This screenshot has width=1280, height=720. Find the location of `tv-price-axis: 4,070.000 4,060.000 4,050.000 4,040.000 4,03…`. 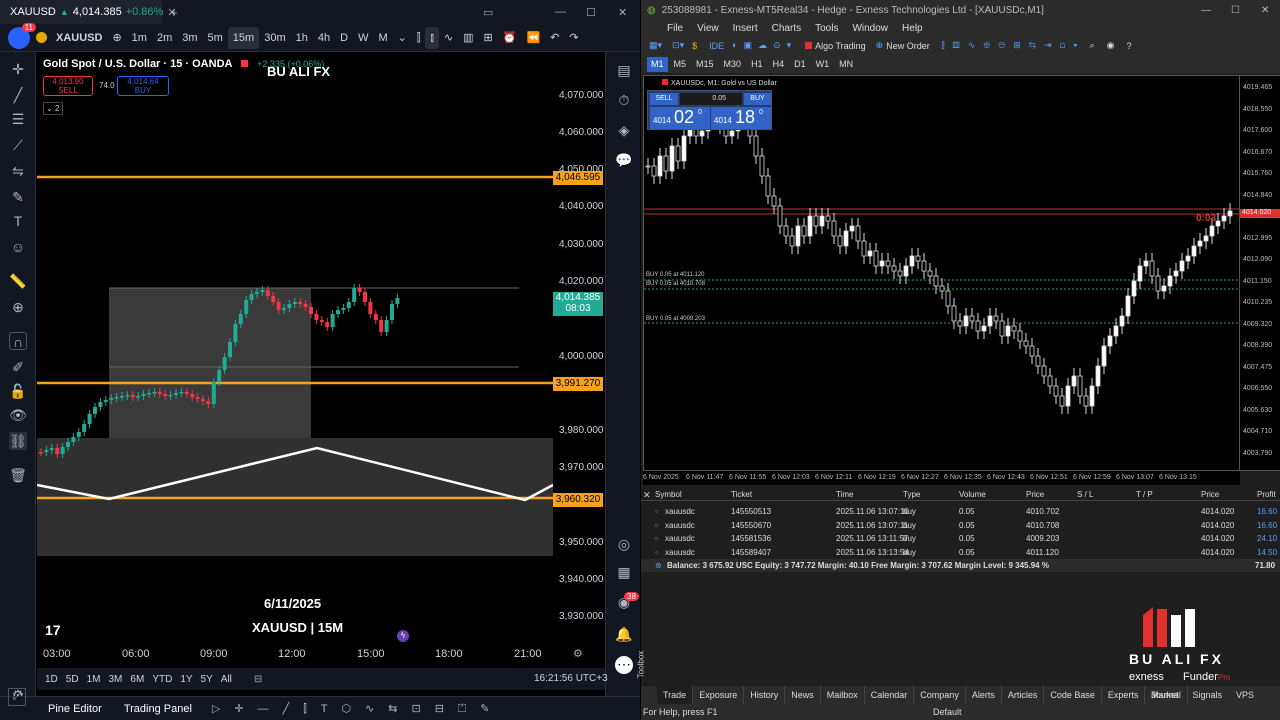

tv-price-axis: 4,070.000 4,060.000 4,050.000 4,040.000 4,03… is located at coordinates (579, 347).